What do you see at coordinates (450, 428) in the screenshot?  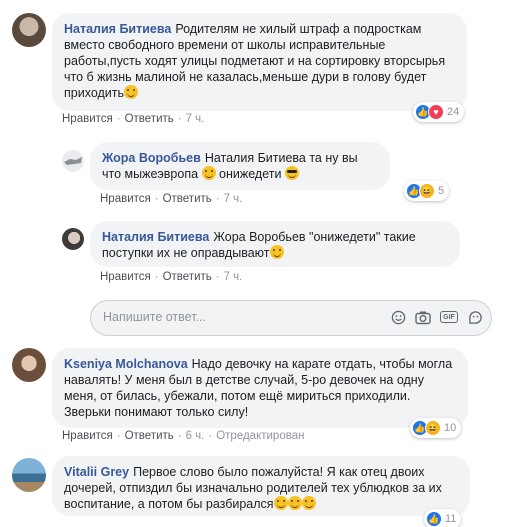 I see `reaction-count: 10` at bounding box center [450, 428].